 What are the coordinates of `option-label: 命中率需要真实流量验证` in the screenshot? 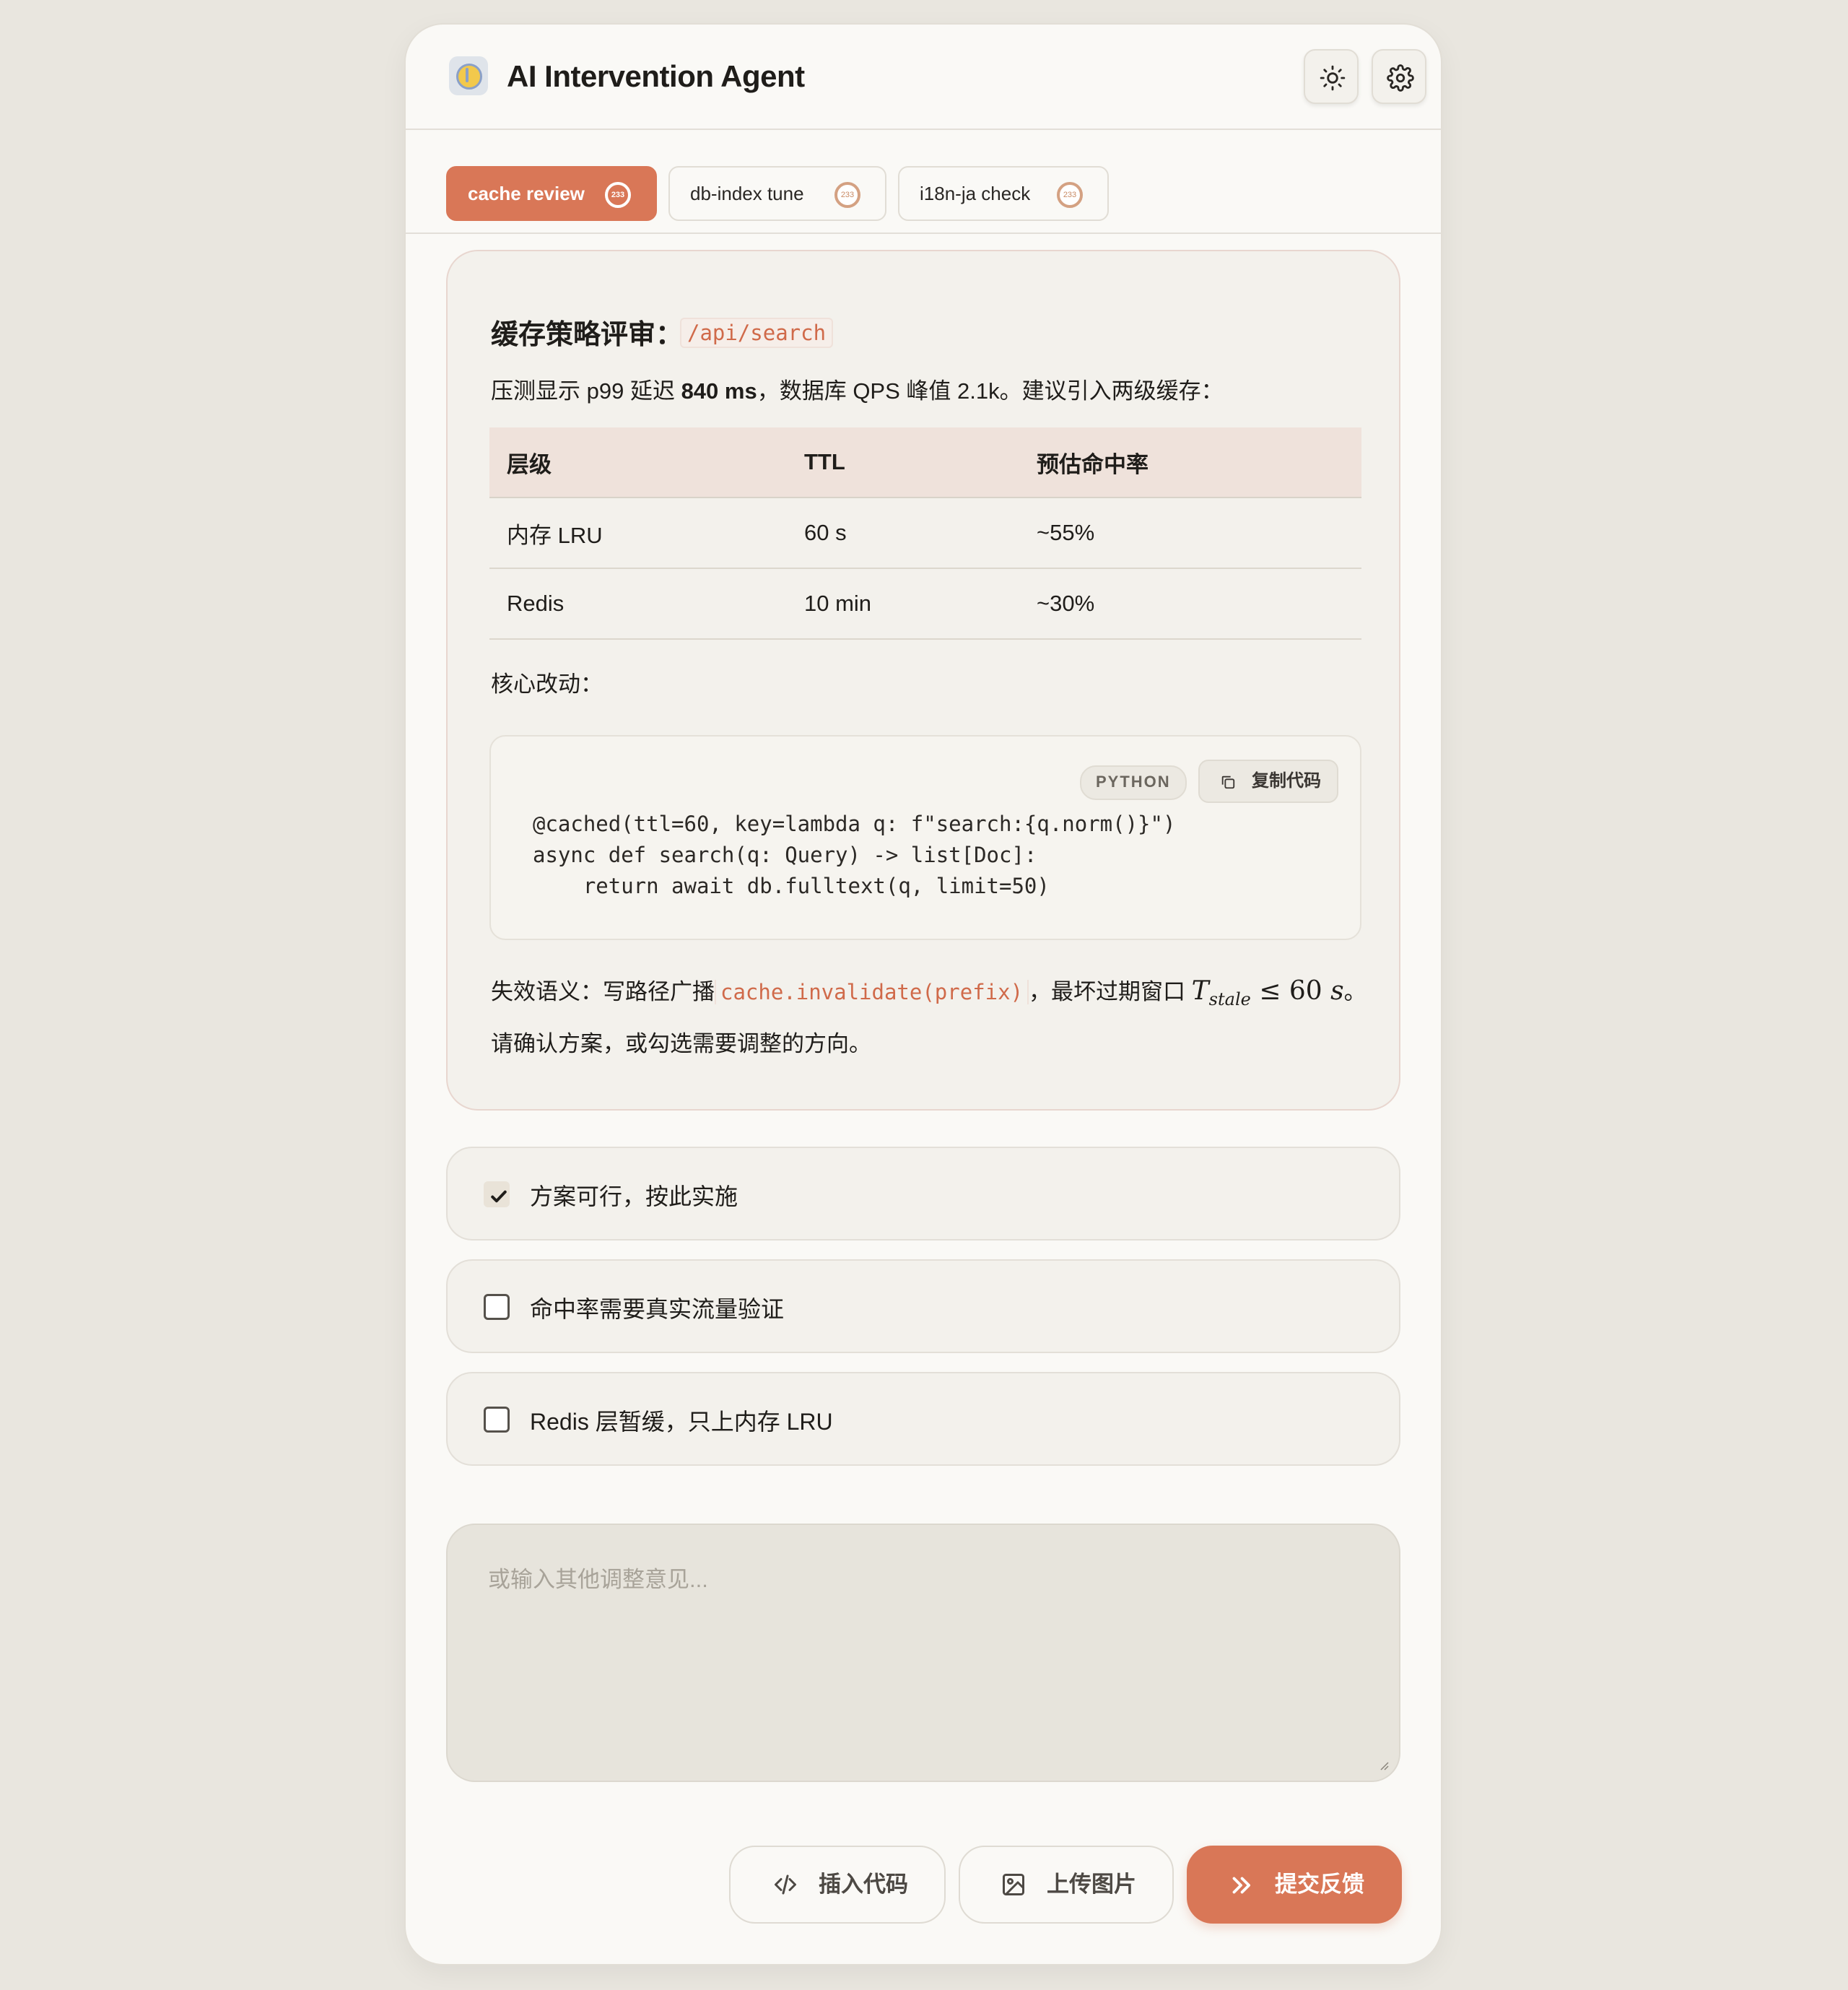 It's located at (657, 1309).